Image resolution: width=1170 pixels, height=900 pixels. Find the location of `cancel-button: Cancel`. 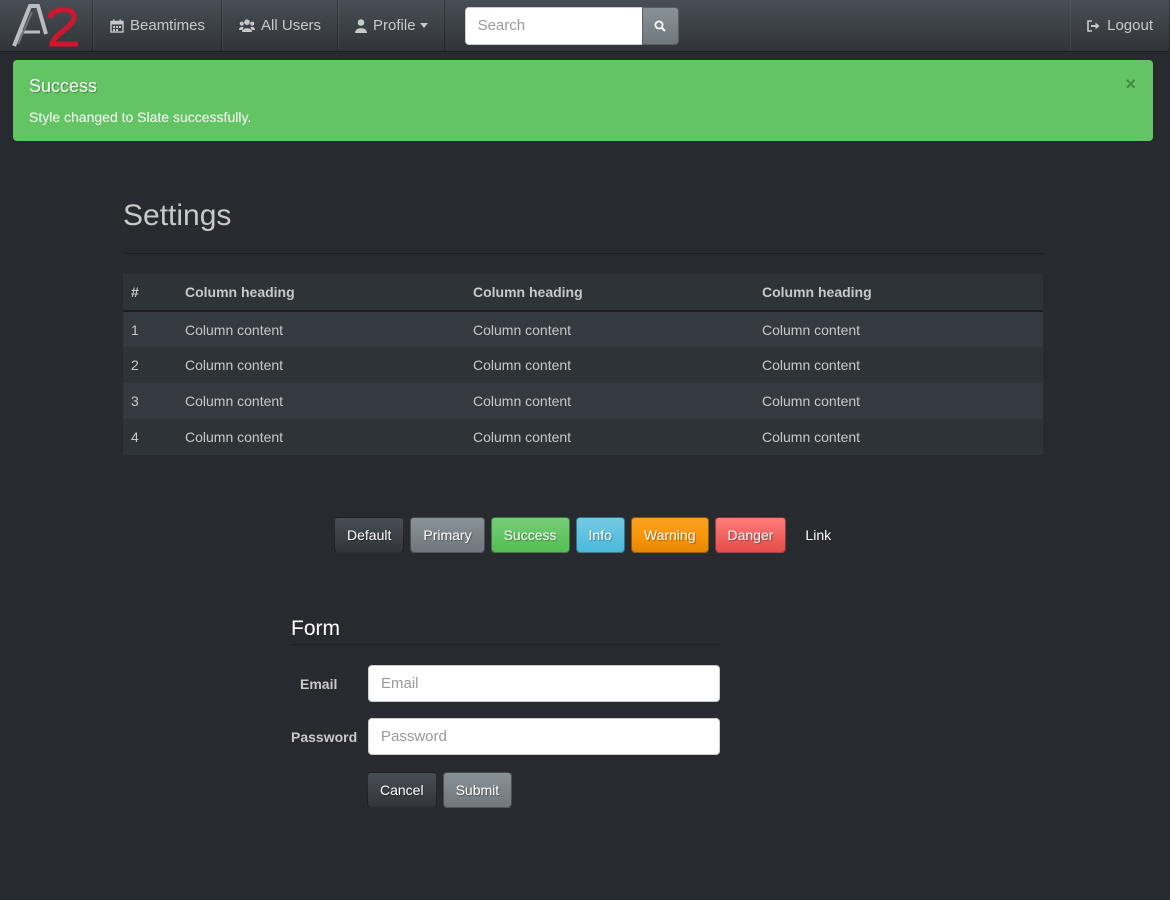

cancel-button: Cancel is located at coordinates (402, 790).